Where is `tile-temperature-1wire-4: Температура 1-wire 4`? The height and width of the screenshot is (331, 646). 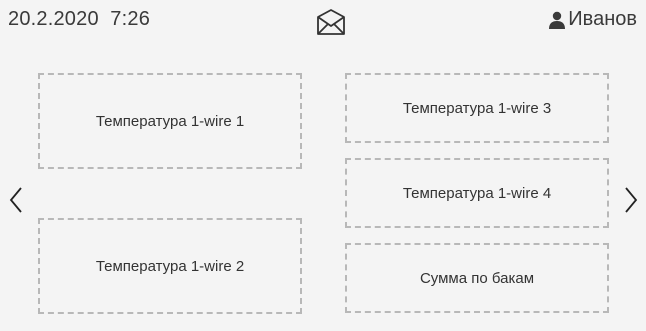 tile-temperature-1wire-4: Температура 1-wire 4 is located at coordinates (477, 193).